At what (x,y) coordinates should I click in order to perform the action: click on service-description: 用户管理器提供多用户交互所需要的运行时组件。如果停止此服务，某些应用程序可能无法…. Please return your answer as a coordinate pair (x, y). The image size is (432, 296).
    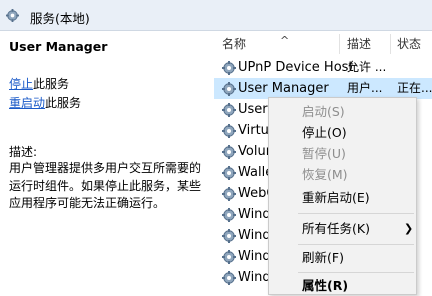
    Looking at the image, I should click on (105, 185).